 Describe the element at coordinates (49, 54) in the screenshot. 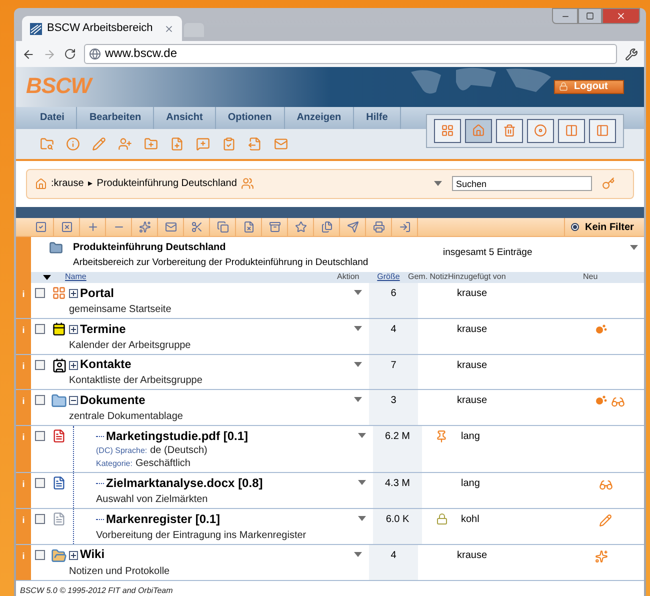

I see `forward-icon` at that location.